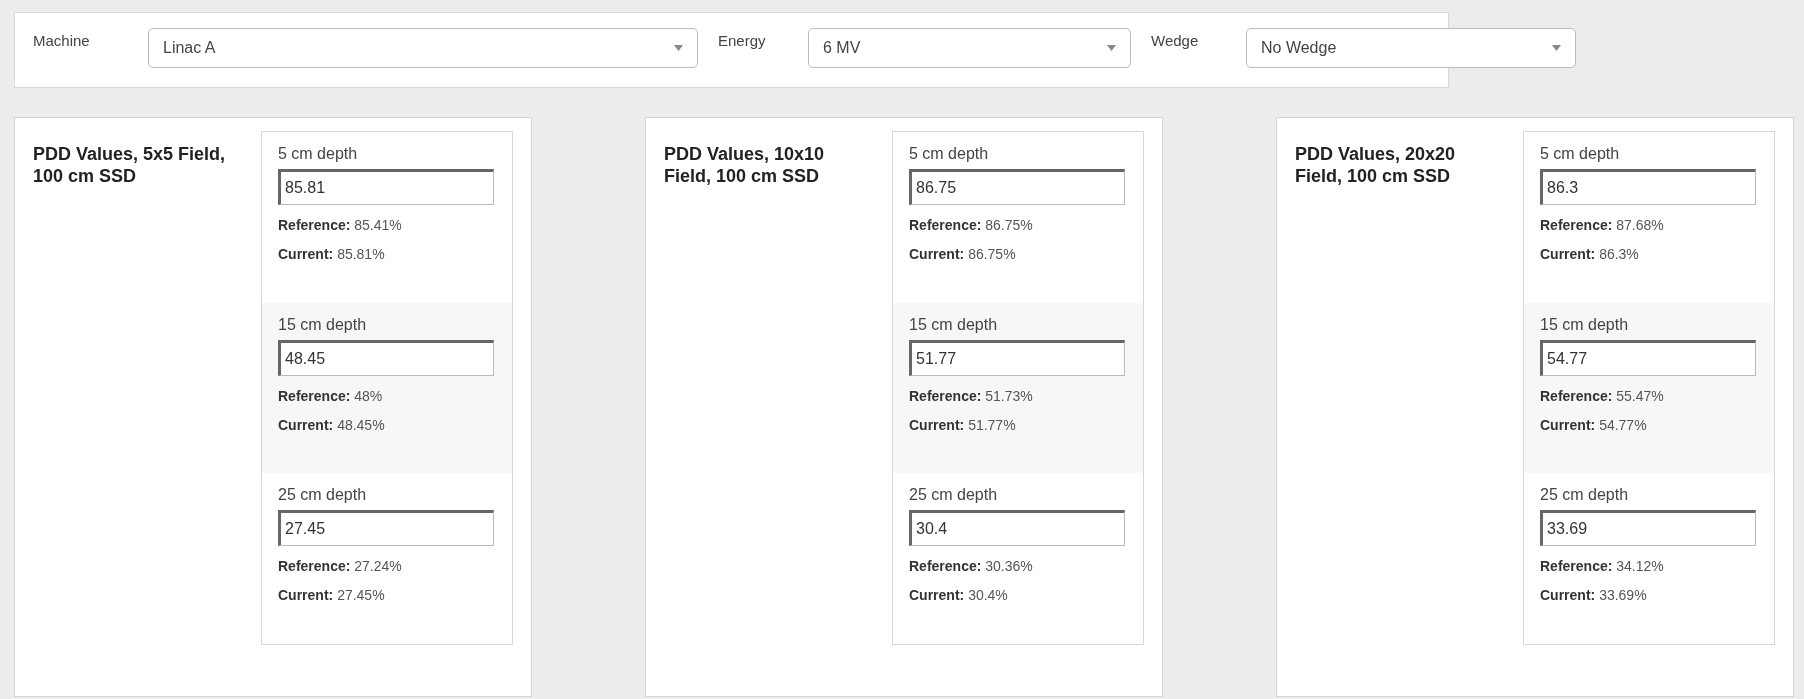  What do you see at coordinates (971, 566) in the screenshot?
I see `reference-text: Reference: 30.36%` at bounding box center [971, 566].